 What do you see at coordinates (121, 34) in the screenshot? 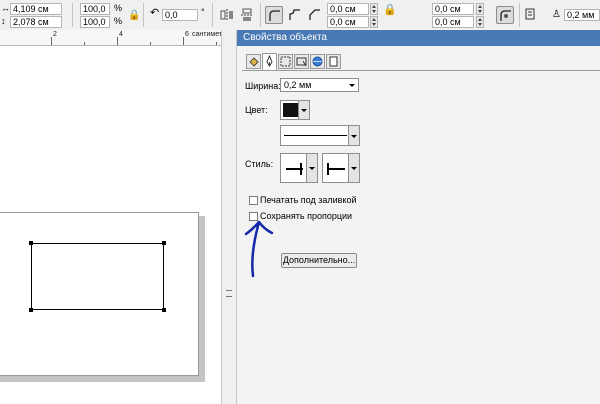
I see `ruler-number: 4` at bounding box center [121, 34].